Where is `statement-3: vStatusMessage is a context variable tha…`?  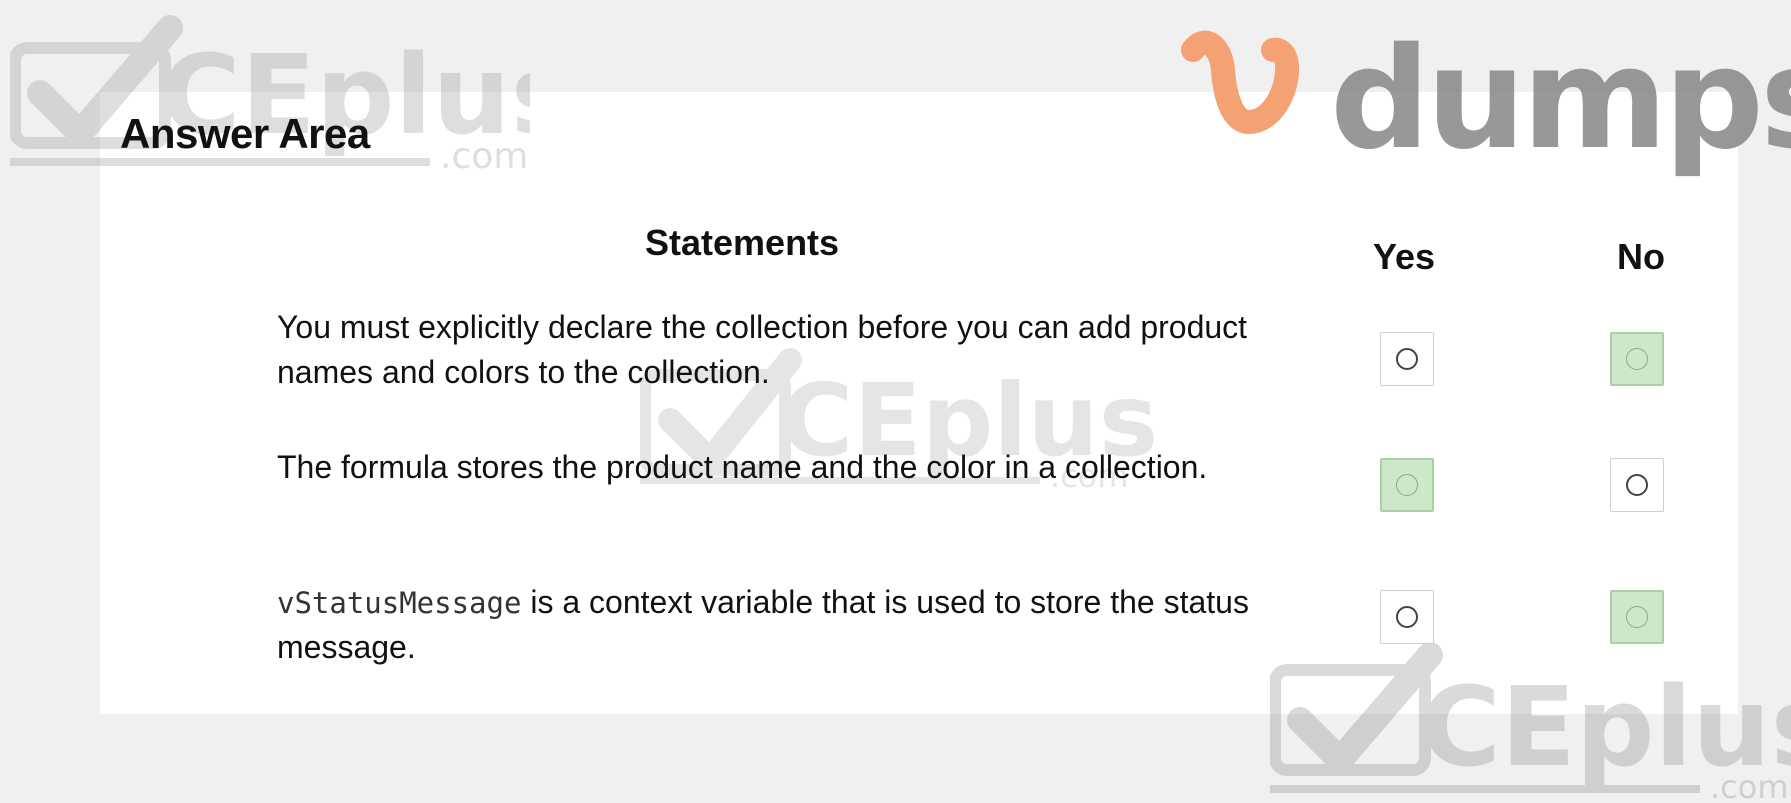 statement-3: vStatusMessage is a context variable tha… is located at coordinates (802, 624).